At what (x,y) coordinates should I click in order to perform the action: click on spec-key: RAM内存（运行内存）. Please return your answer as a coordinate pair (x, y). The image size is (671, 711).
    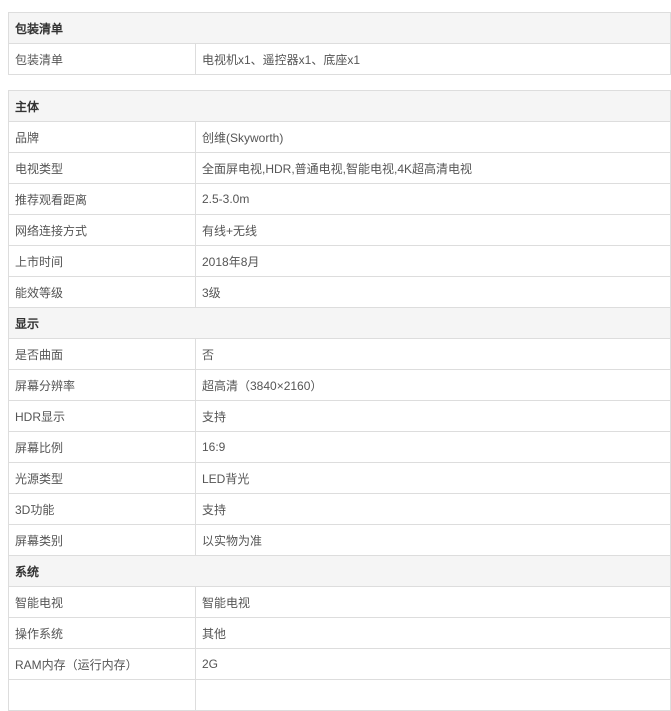
    Looking at the image, I should click on (102, 664).